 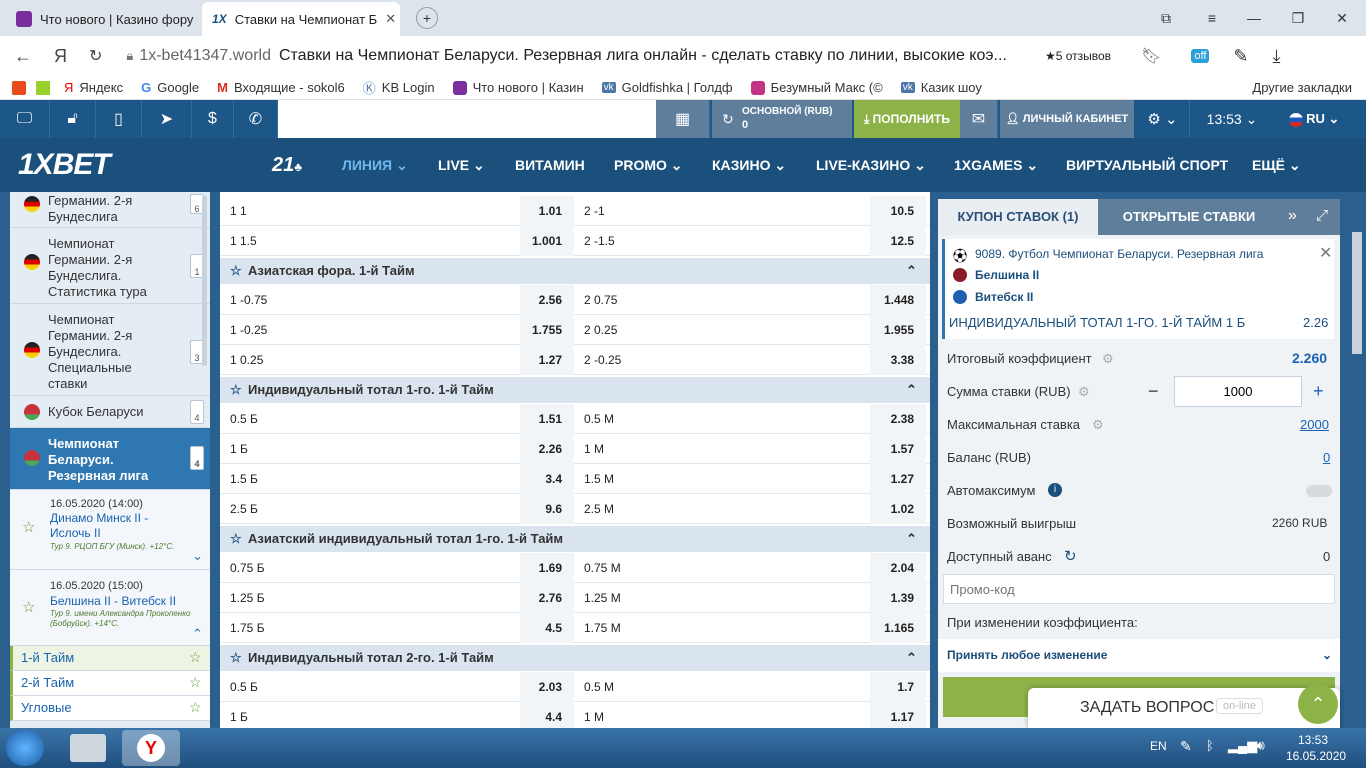 I want to click on input-language: EN, so click(x=1158, y=746).